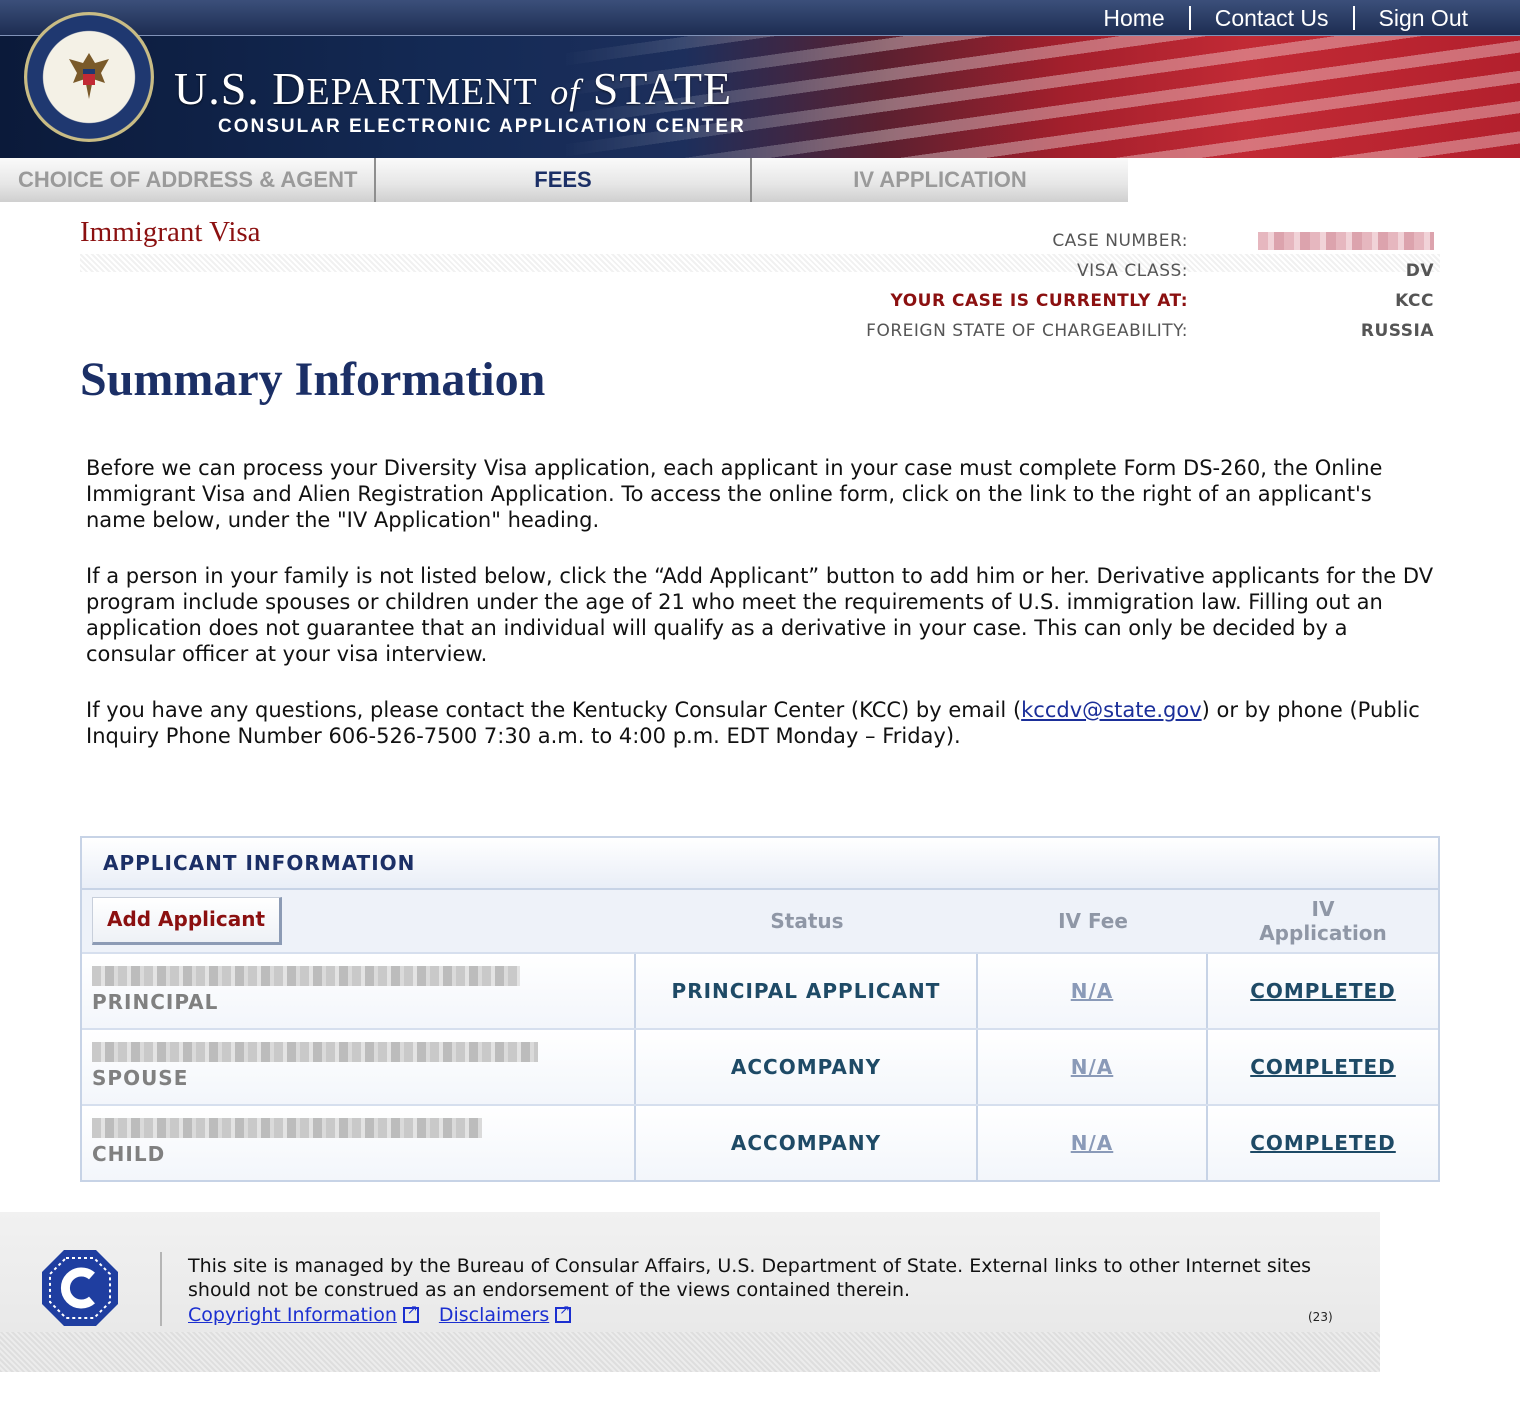 This screenshot has height=1410, width=1520. I want to click on top-nav: Home Contact Us Sign Out, so click(1285, 18).